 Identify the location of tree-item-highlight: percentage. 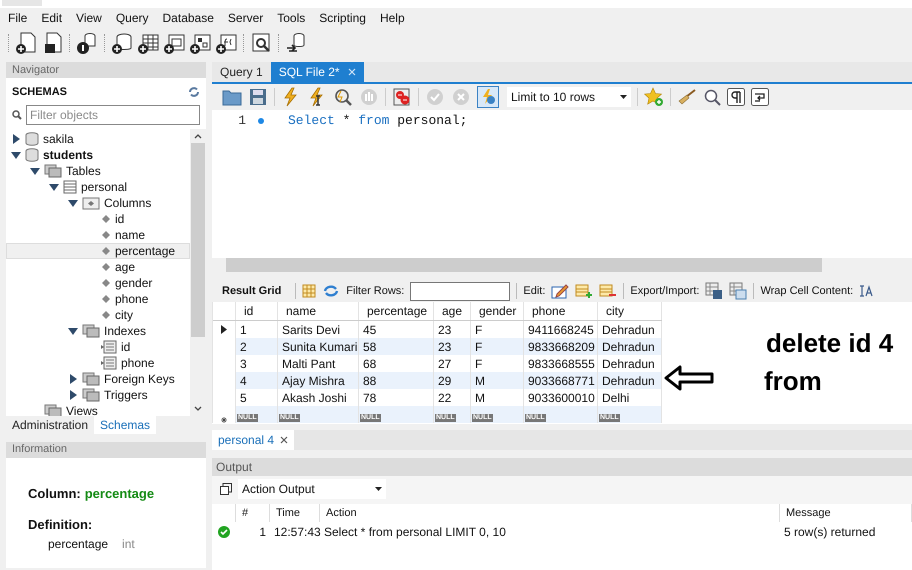
(98, 250).